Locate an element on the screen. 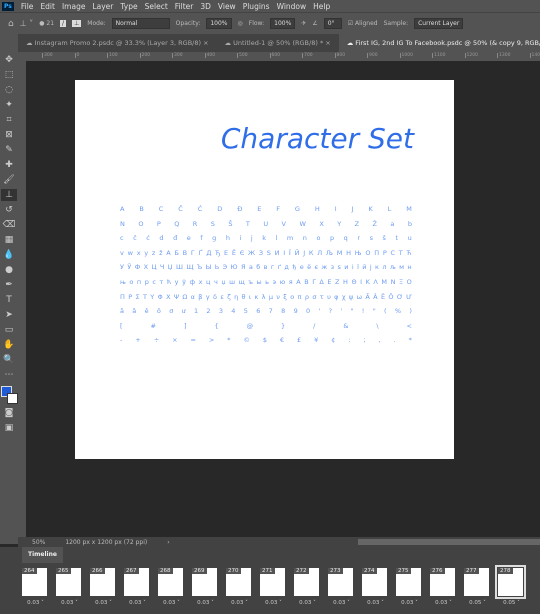 The height and width of the screenshot is (614, 540). angle-input: 0° is located at coordinates (332, 23).